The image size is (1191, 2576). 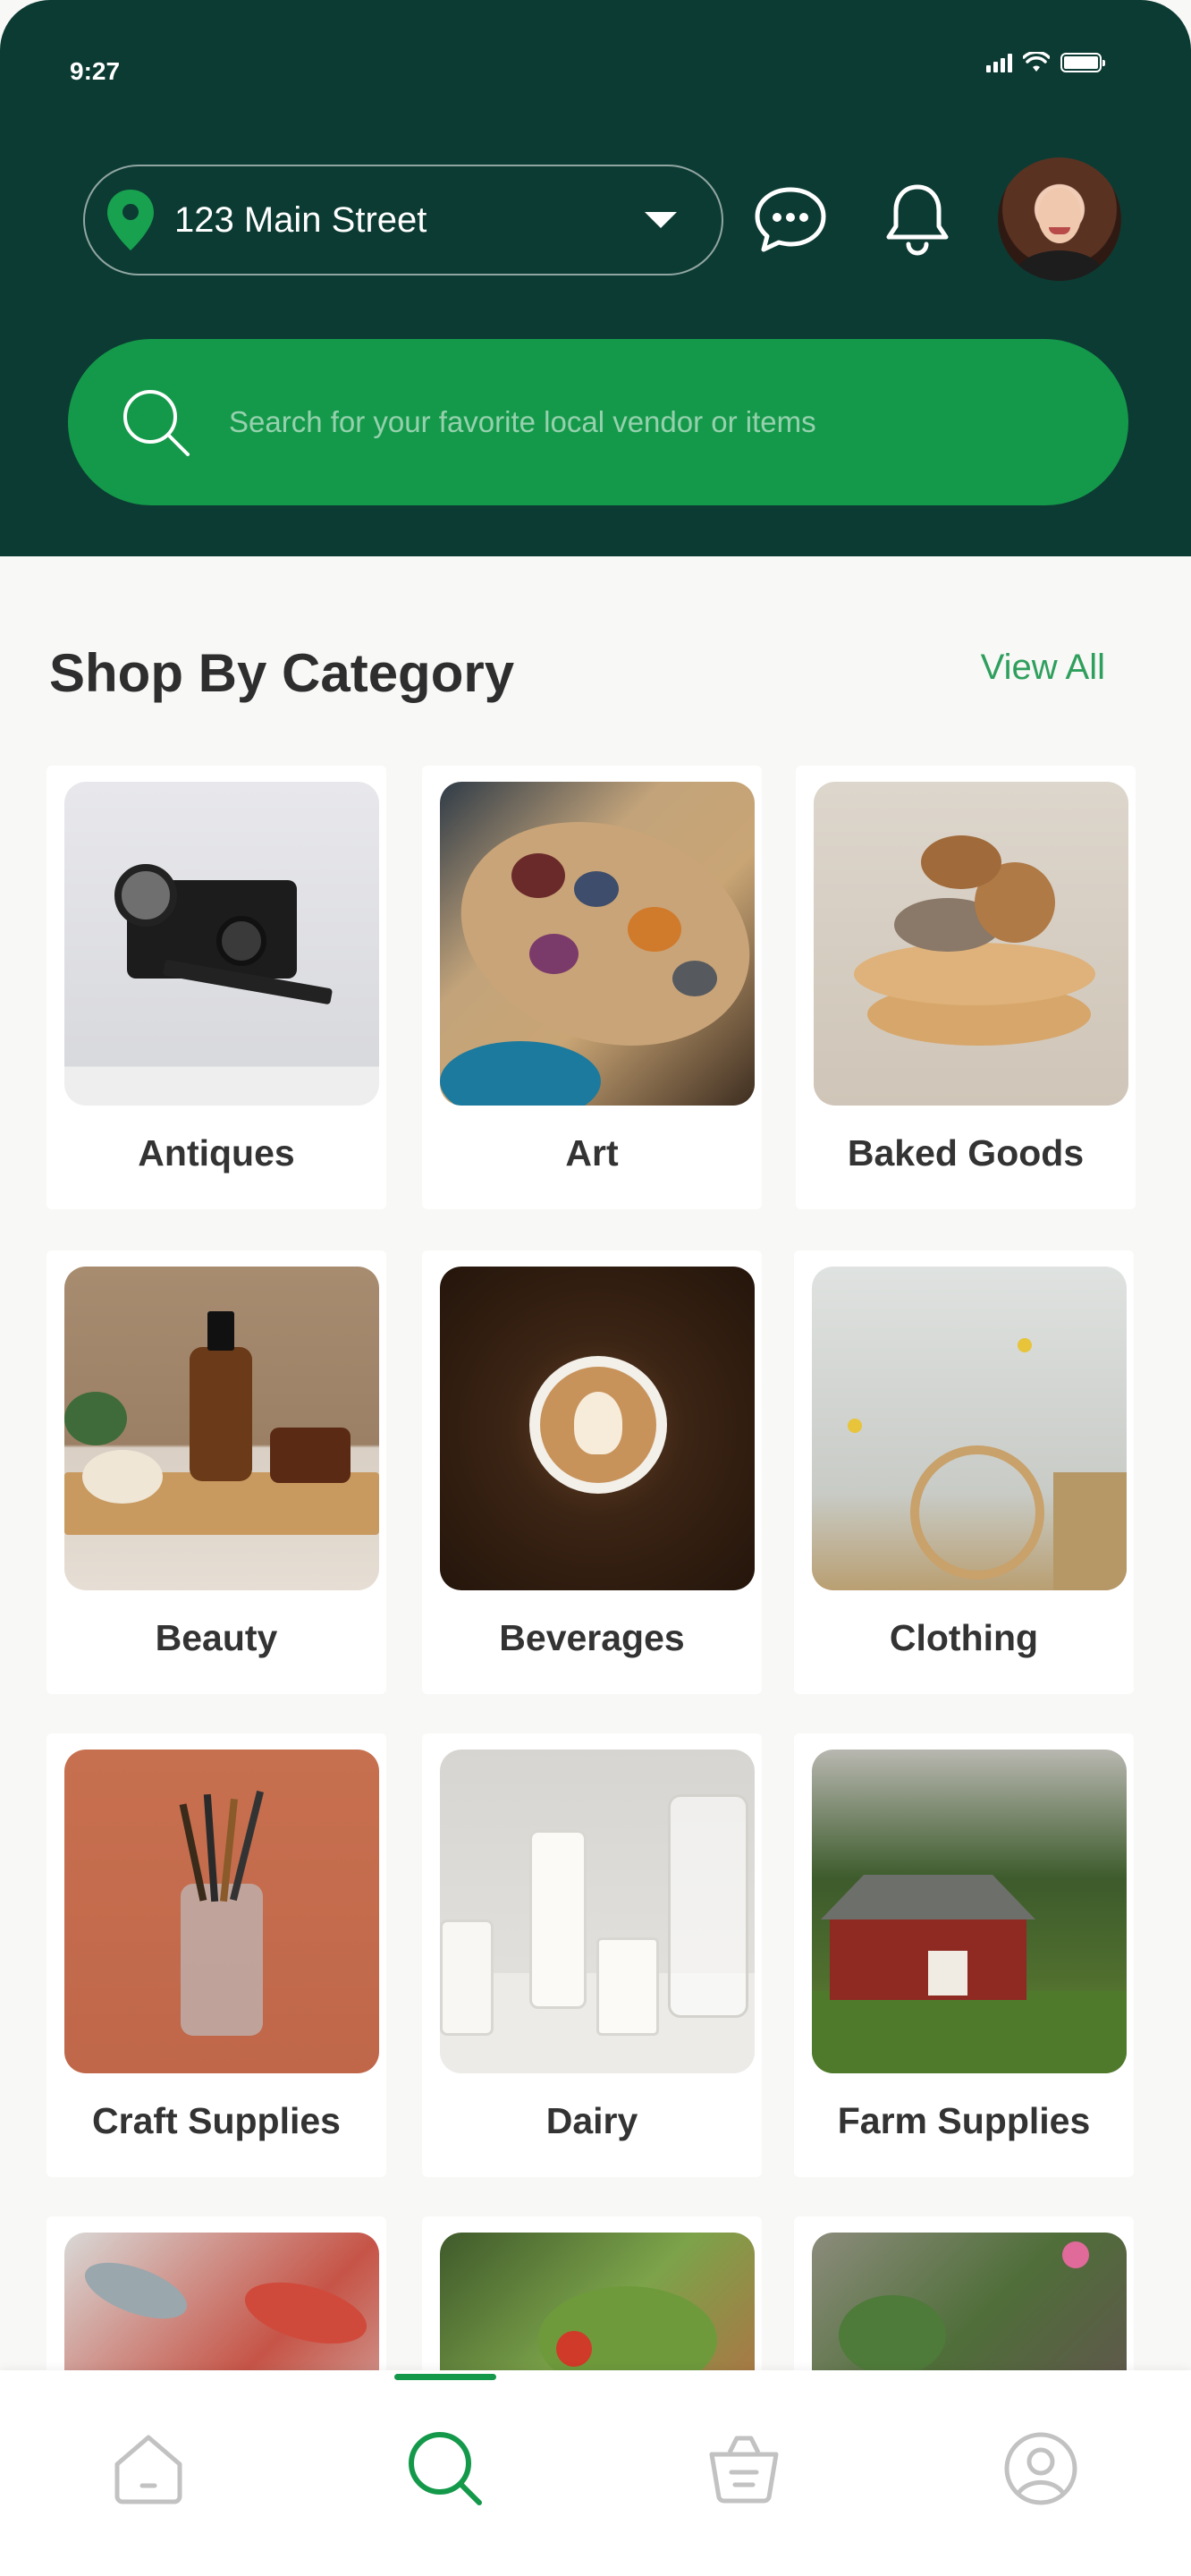 I want to click on category-label: Clothing, so click(x=964, y=1637).